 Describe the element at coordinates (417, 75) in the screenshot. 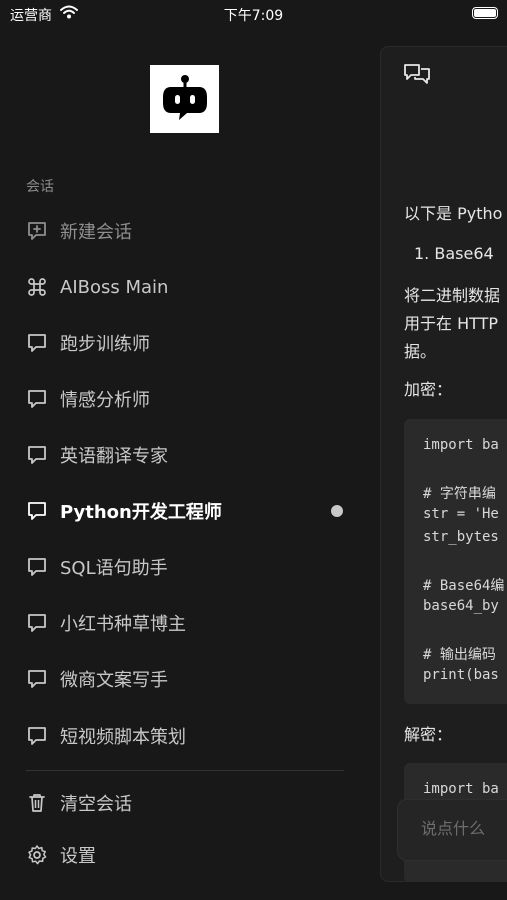

I see `conversations-icon` at that location.